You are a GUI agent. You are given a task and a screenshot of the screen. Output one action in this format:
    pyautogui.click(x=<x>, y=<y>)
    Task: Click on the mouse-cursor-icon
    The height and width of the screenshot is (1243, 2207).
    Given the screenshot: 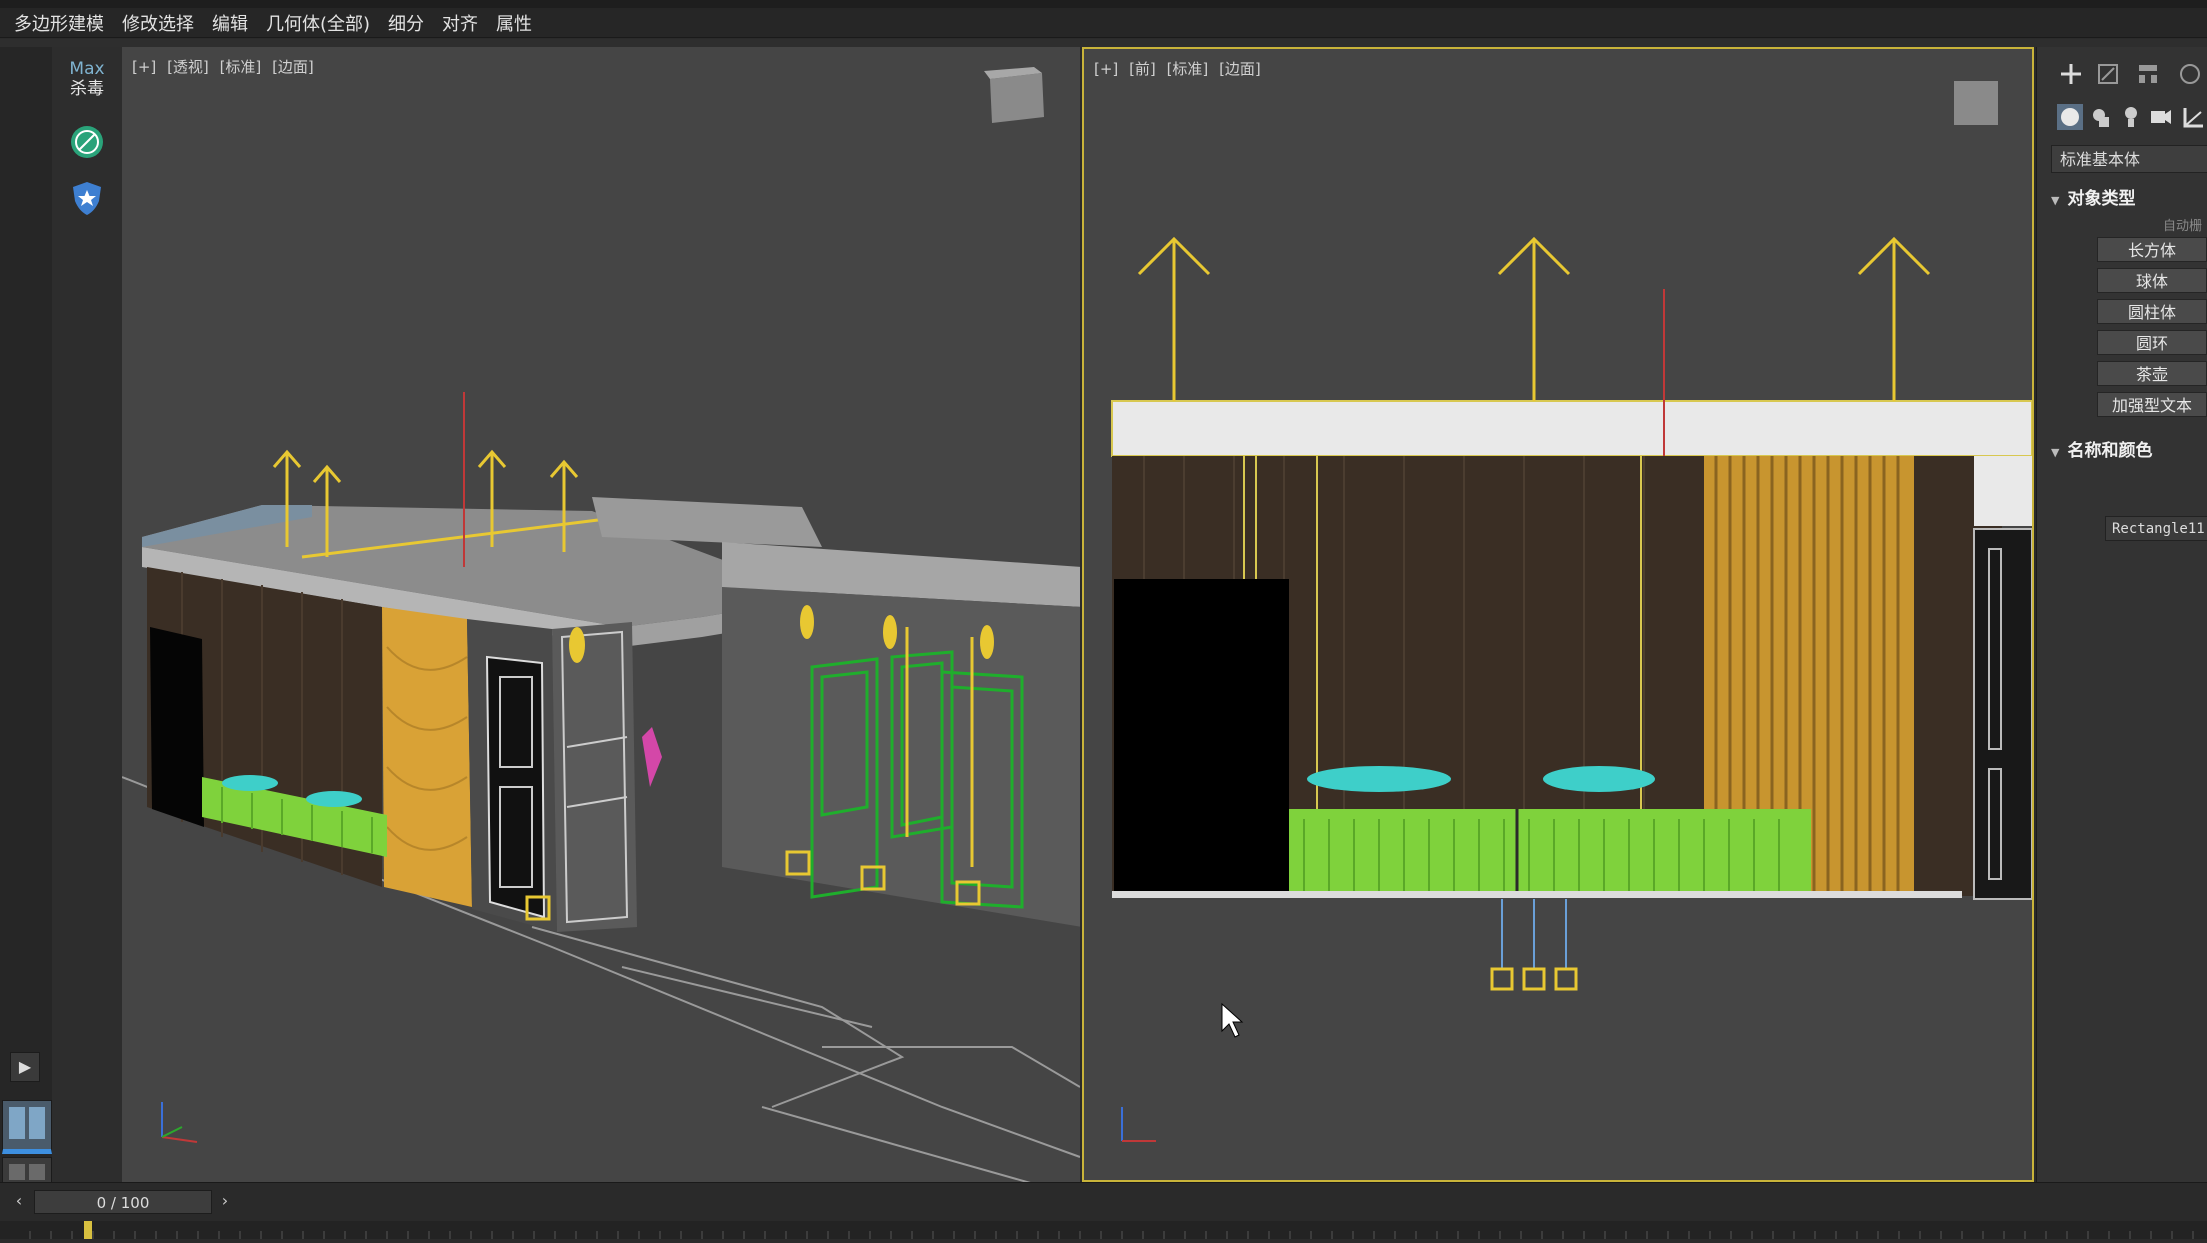 What is the action you would take?
    pyautogui.click(x=1232, y=1020)
    